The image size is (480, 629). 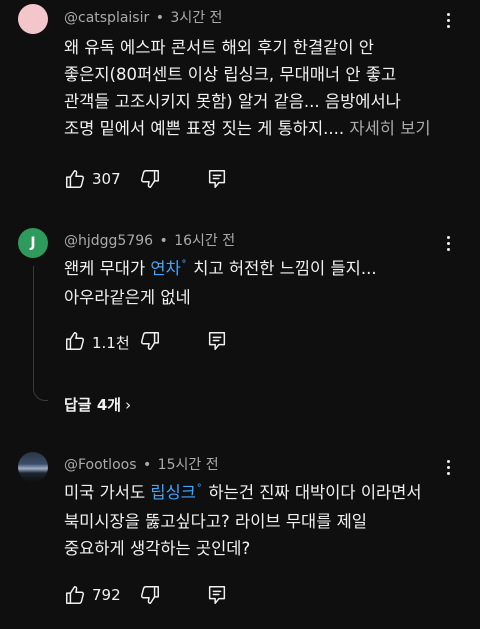 What do you see at coordinates (264, 179) in the screenshot?
I see `comment-actions: 307` at bounding box center [264, 179].